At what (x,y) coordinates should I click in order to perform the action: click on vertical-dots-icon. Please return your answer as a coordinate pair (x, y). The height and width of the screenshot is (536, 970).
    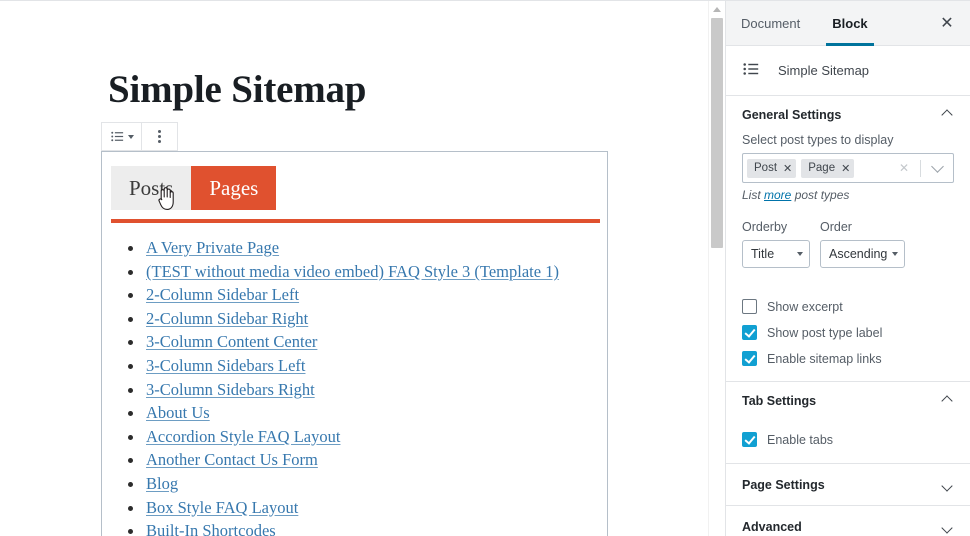
    Looking at the image, I should click on (159, 136).